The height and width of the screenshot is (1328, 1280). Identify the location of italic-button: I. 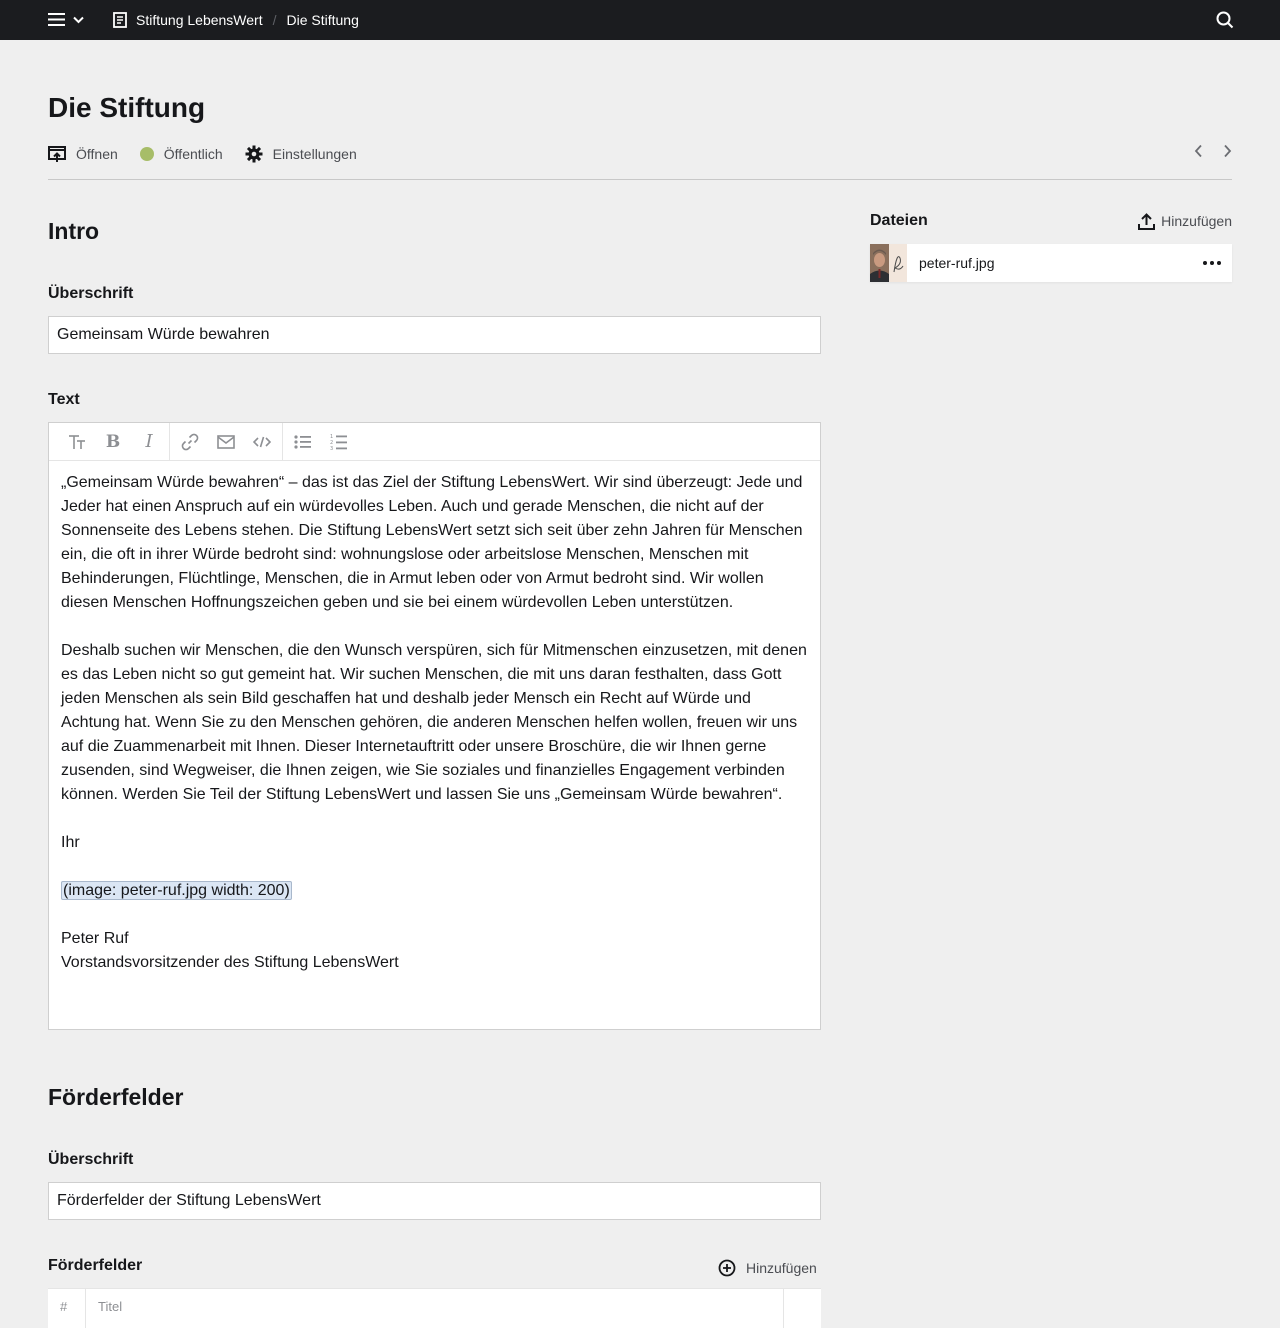
(149, 442).